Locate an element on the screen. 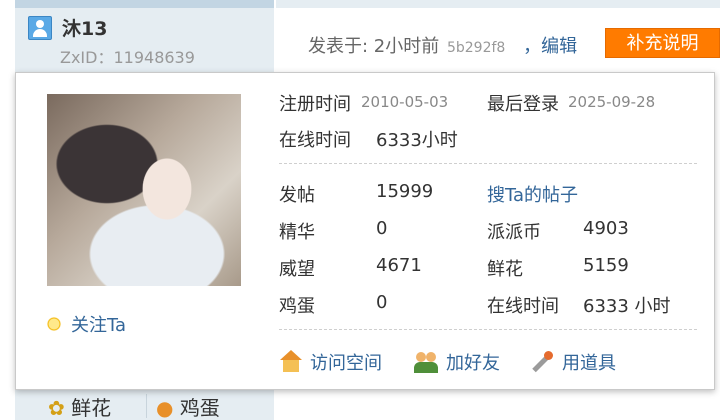 This screenshot has height=420, width=720. visit-space-button: 访问空间 is located at coordinates (330, 362).